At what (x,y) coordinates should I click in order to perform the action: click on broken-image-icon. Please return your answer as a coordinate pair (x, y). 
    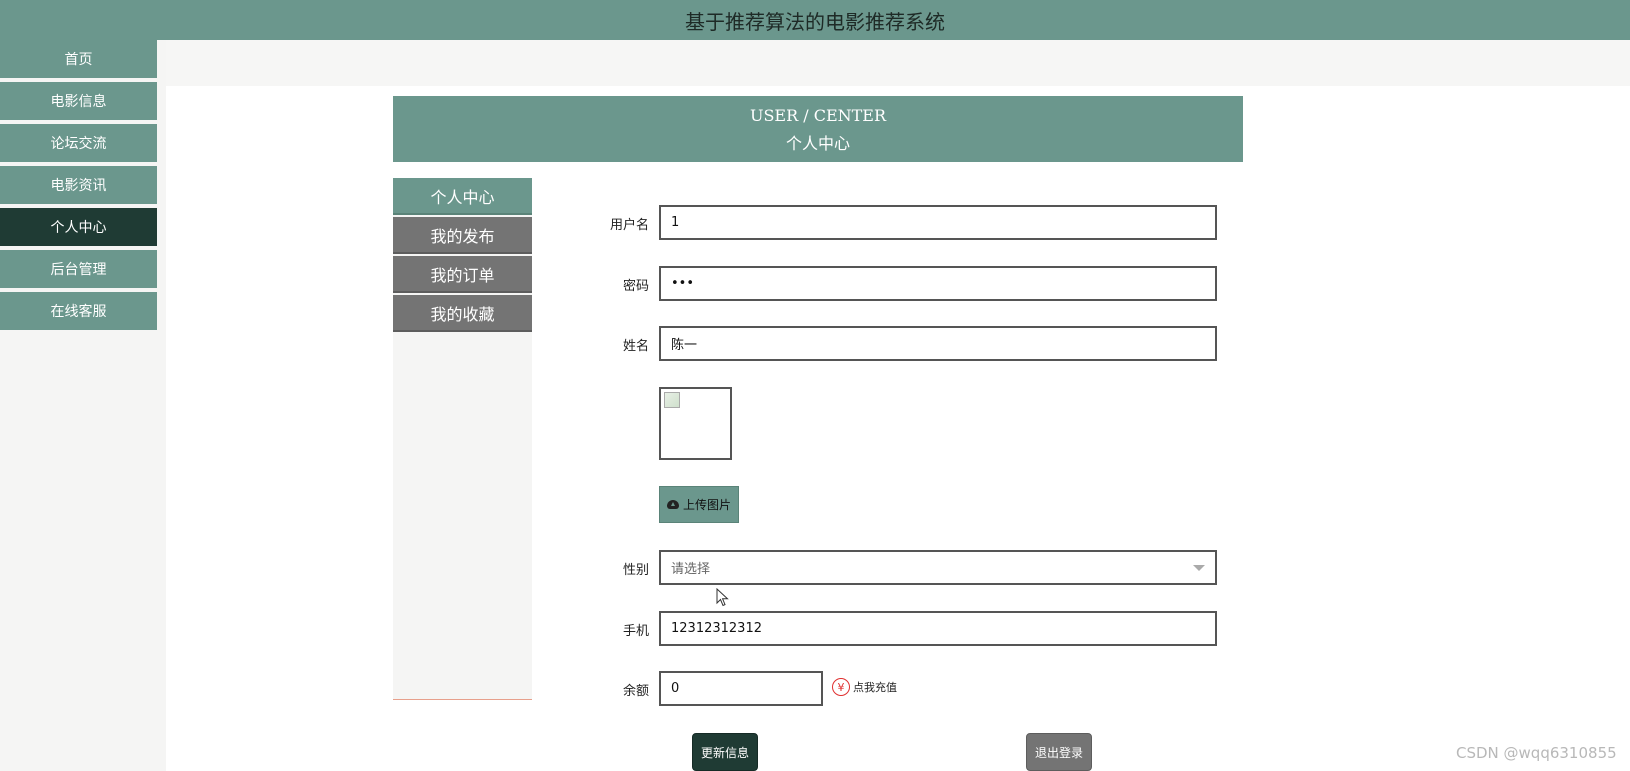
    Looking at the image, I should click on (672, 400).